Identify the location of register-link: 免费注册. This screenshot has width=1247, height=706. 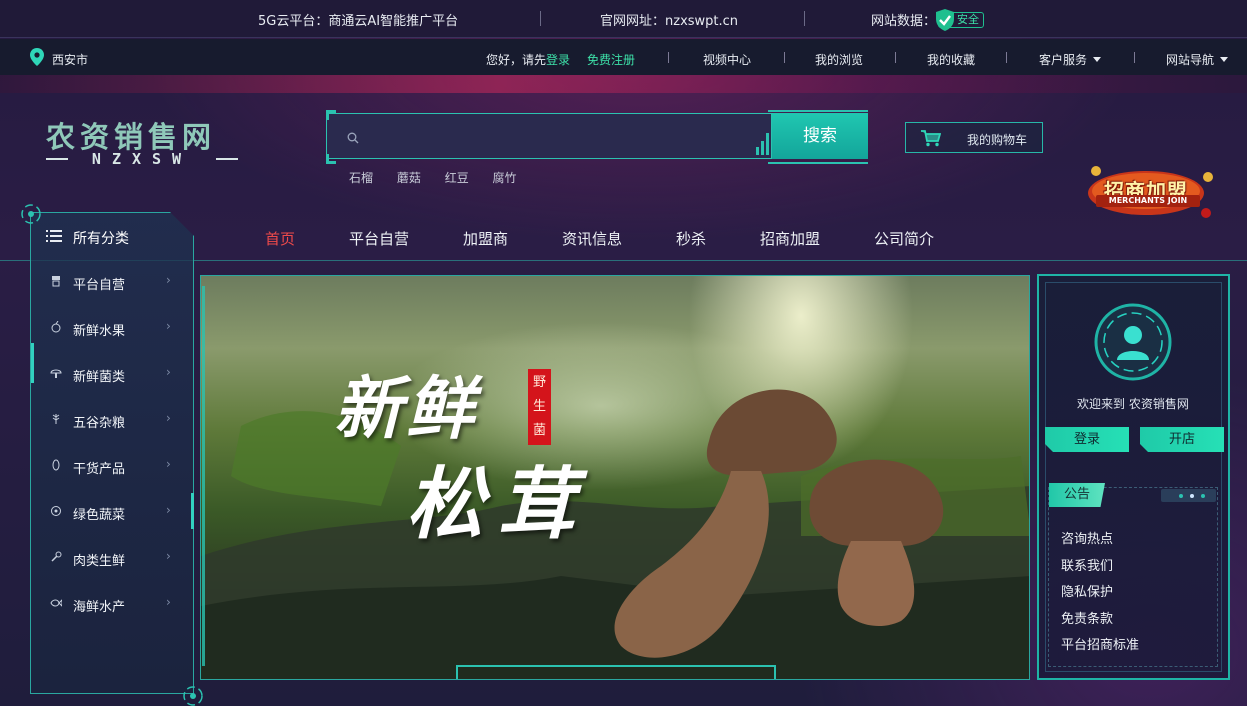
(611, 59).